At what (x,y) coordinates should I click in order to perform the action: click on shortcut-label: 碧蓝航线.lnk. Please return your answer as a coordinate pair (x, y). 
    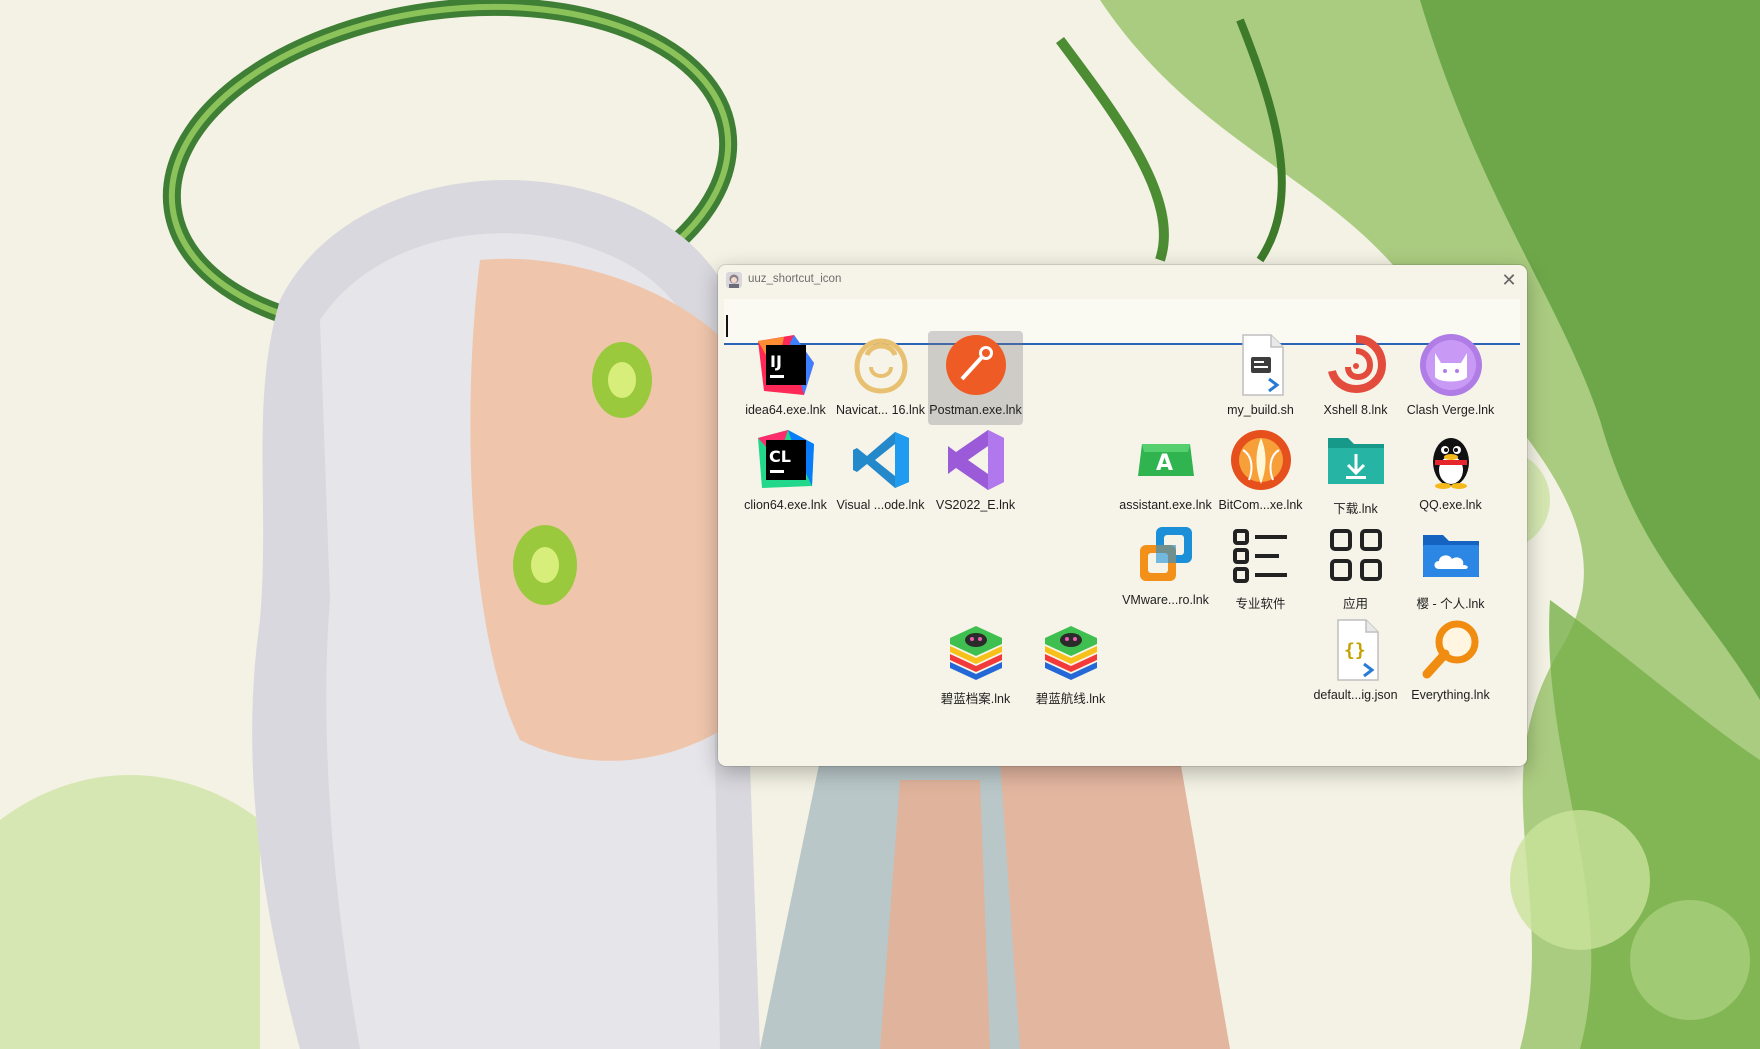
    Looking at the image, I should click on (1070, 699).